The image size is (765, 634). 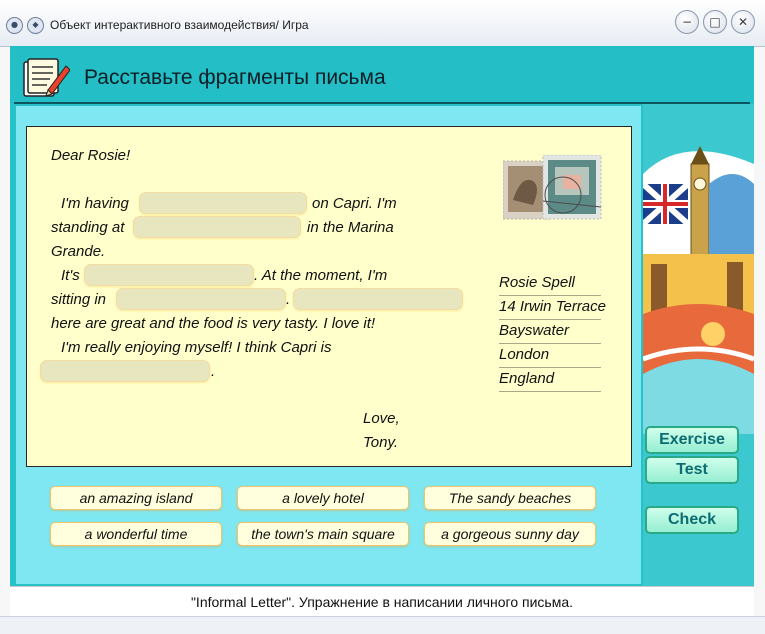 What do you see at coordinates (136, 498) in the screenshot?
I see `fragment-an-amazing-island: an amazing island` at bounding box center [136, 498].